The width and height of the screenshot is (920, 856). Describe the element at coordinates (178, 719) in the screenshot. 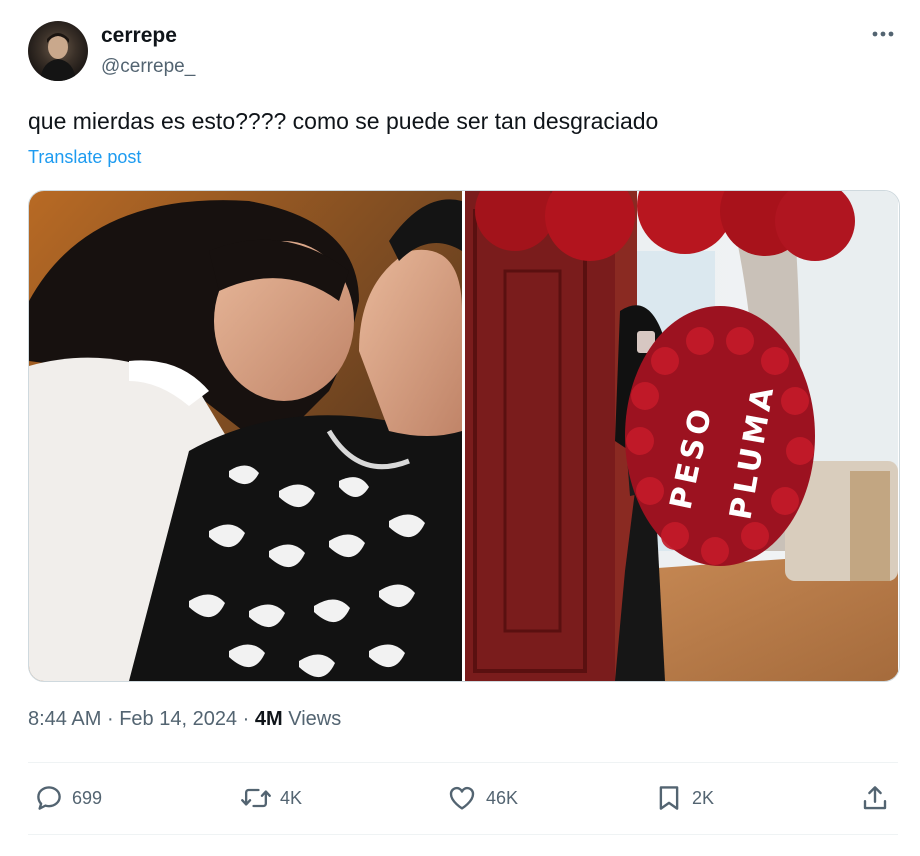

I see `tweet-date: Feb 14, 2024` at that location.